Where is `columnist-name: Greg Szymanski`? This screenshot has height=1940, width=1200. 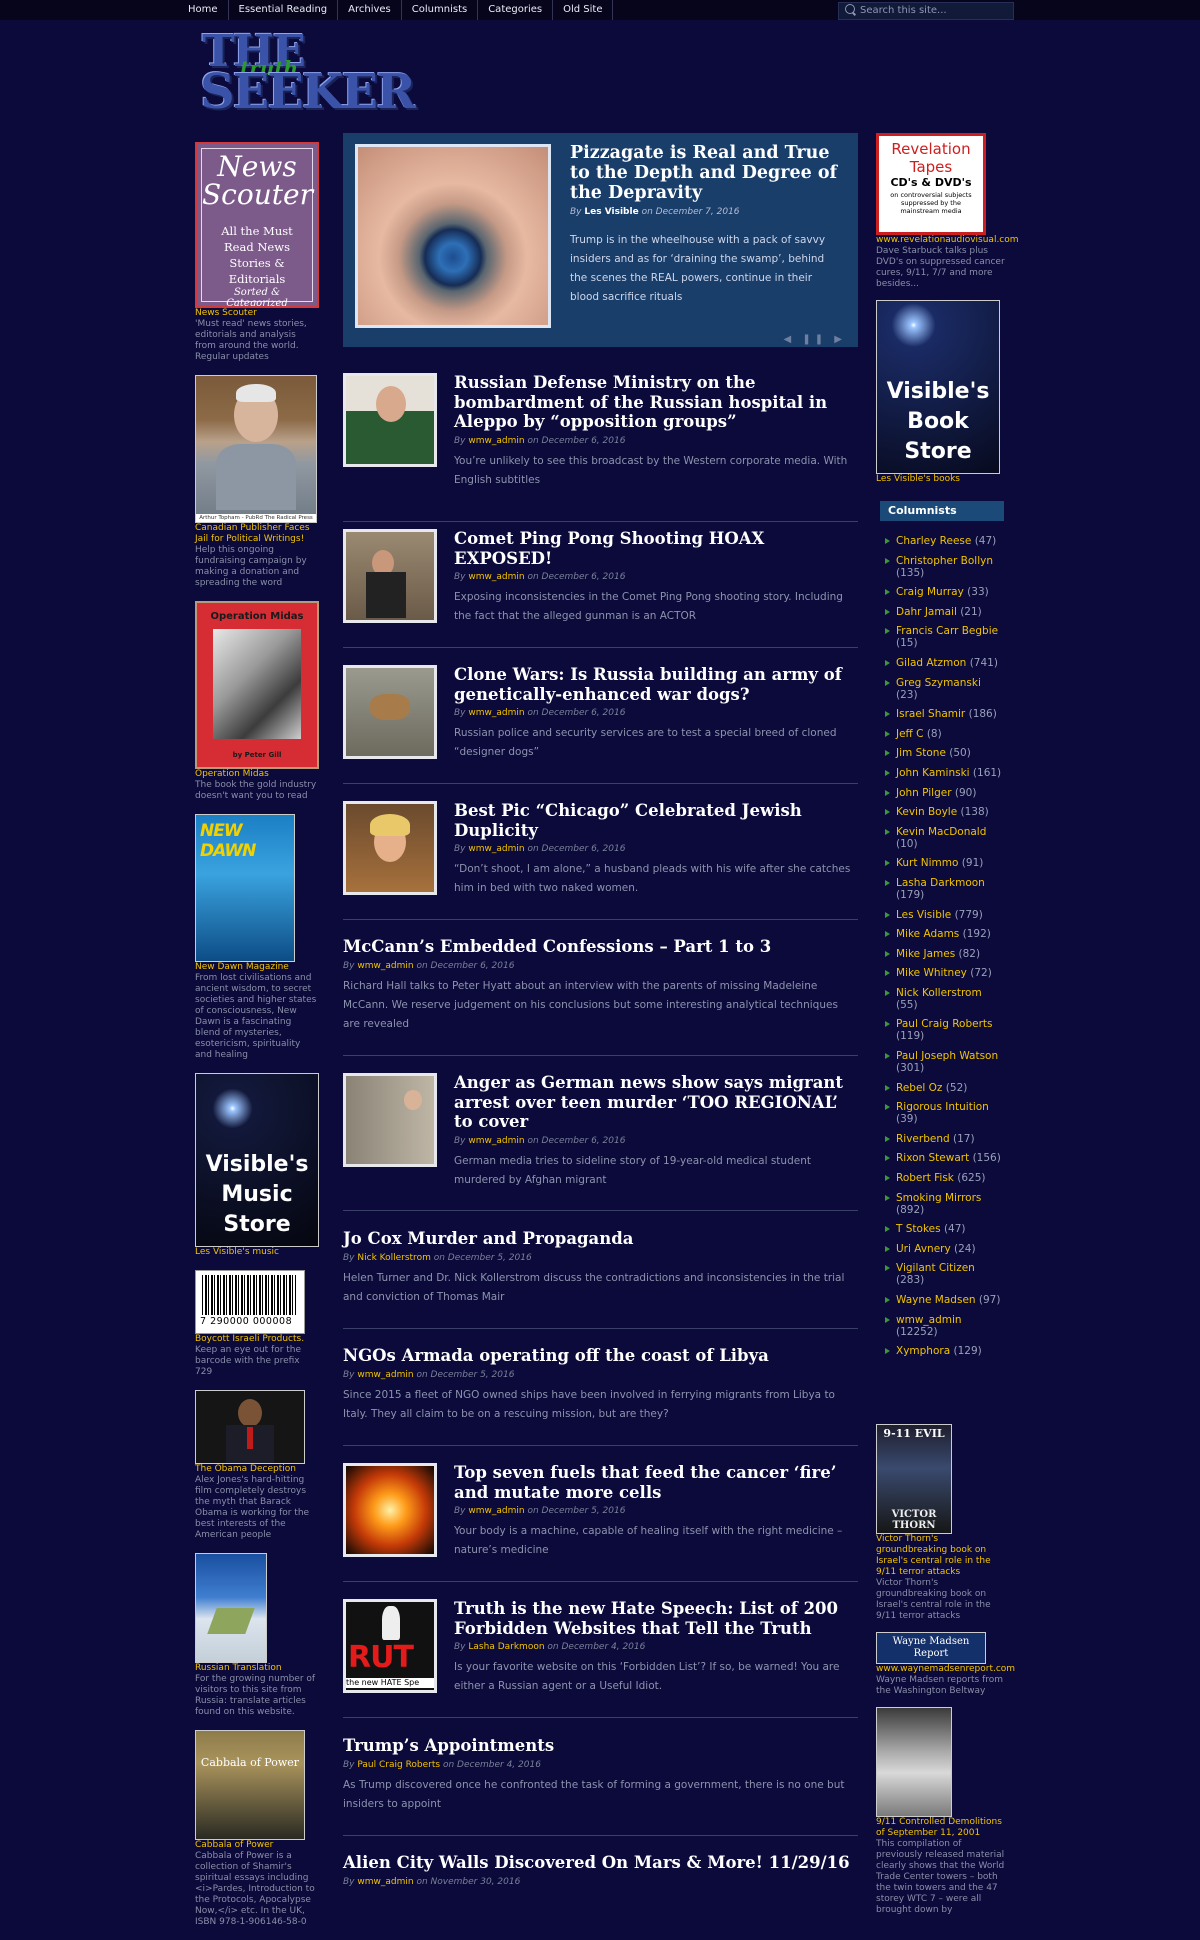 columnist-name: Greg Szymanski is located at coordinates (938, 683).